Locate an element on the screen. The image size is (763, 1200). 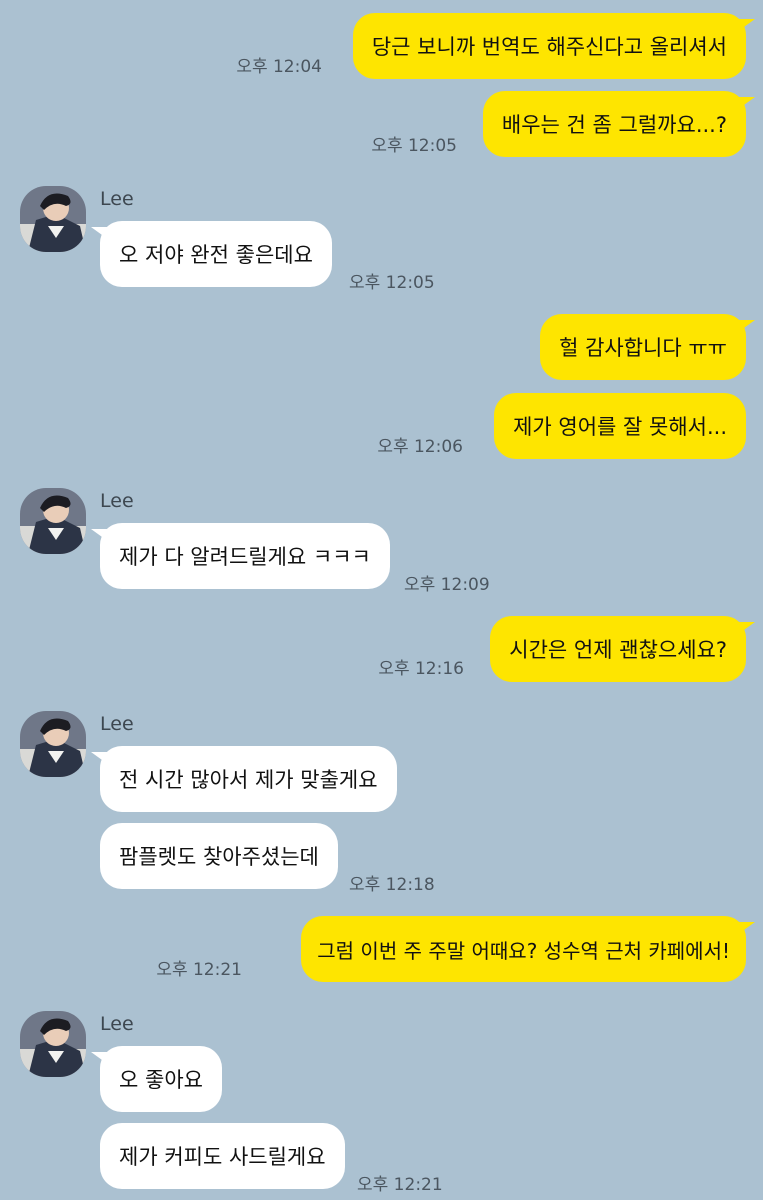
timestamp: 오후 12:18 is located at coordinates (392, 885).